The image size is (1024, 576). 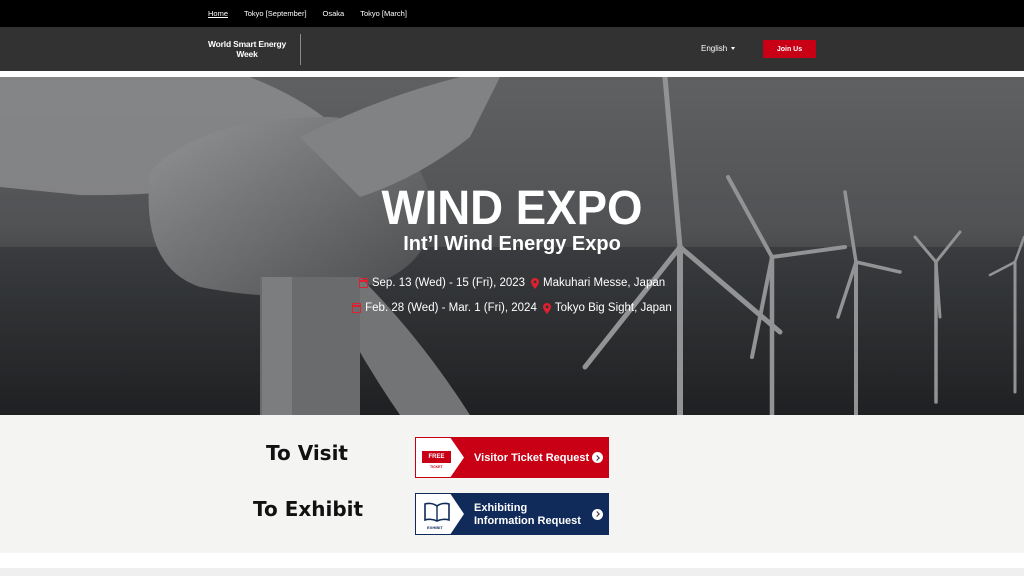 What do you see at coordinates (512, 208) in the screenshot?
I see `hero-title: WIND EXPO` at bounding box center [512, 208].